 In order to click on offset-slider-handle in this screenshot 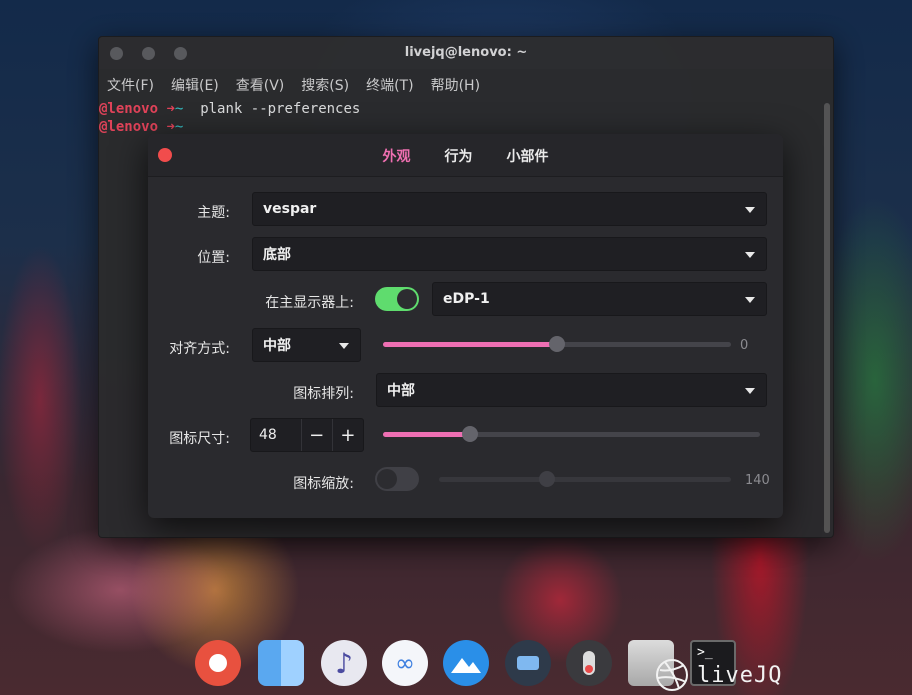, I will do `click(557, 344)`.